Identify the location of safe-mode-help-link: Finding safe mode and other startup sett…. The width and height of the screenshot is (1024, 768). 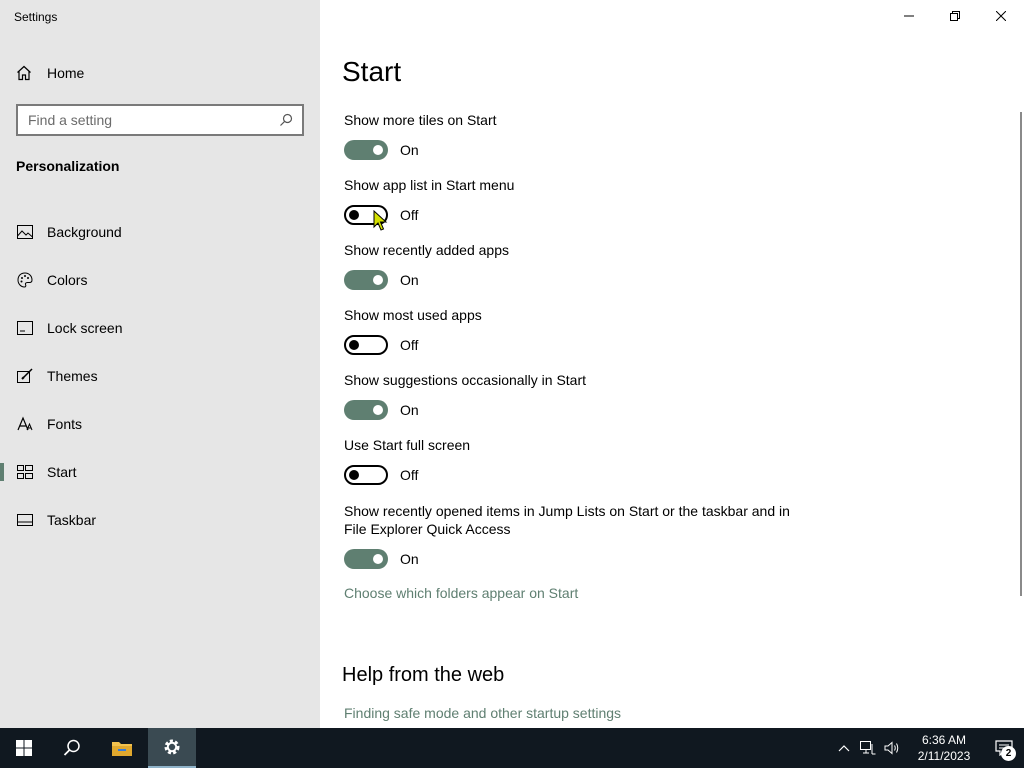
(482, 713).